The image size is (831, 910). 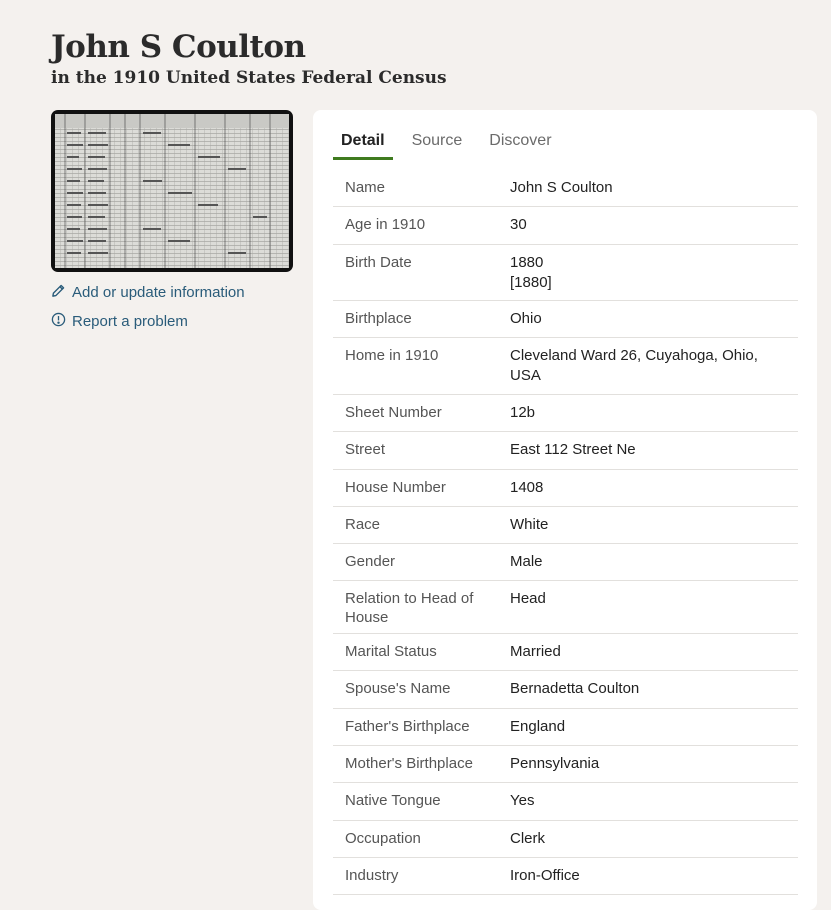 I want to click on detail-value-line: Head, so click(x=528, y=598).